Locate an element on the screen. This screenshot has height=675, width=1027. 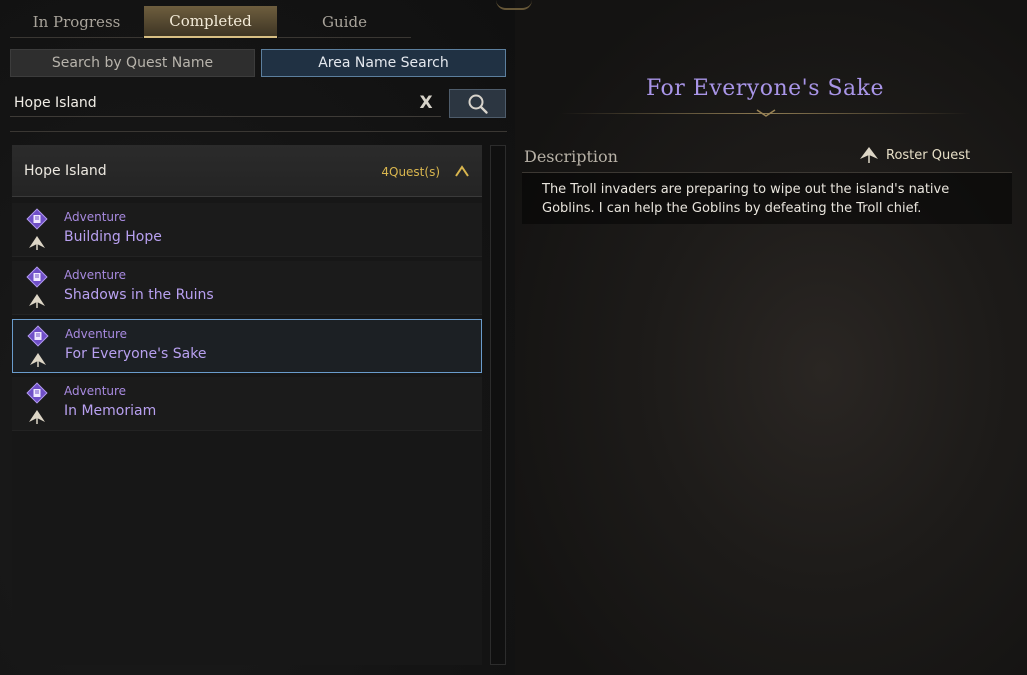
magnifier-icon is located at coordinates (478, 104).